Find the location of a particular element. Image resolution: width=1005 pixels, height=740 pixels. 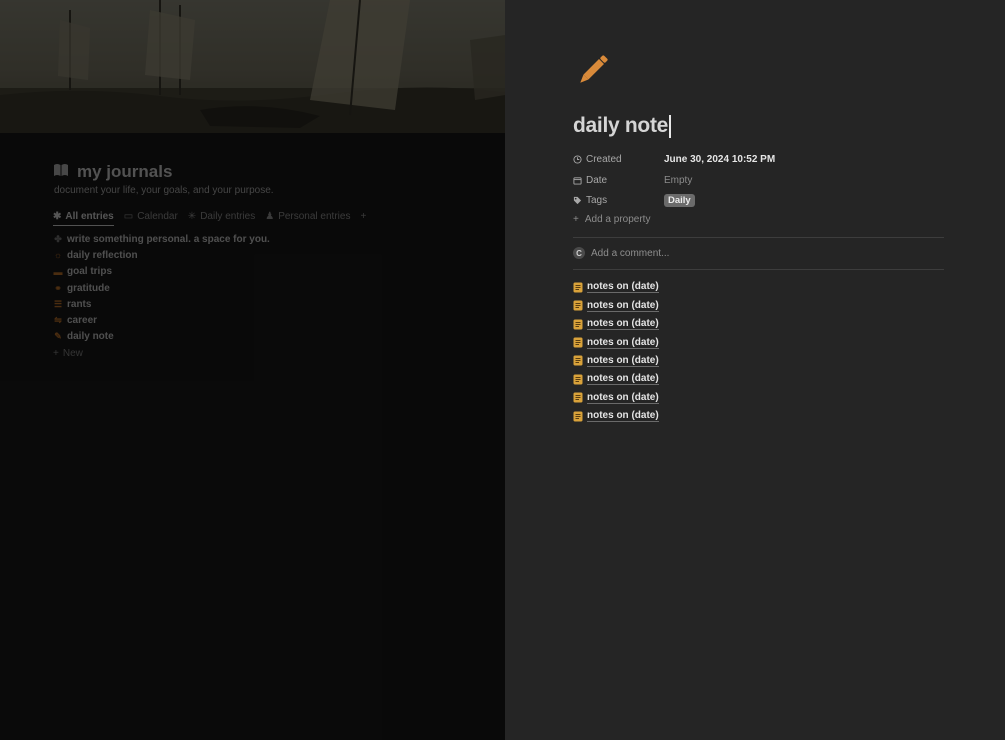

calendar-icon: ▭ is located at coordinates (128, 216).